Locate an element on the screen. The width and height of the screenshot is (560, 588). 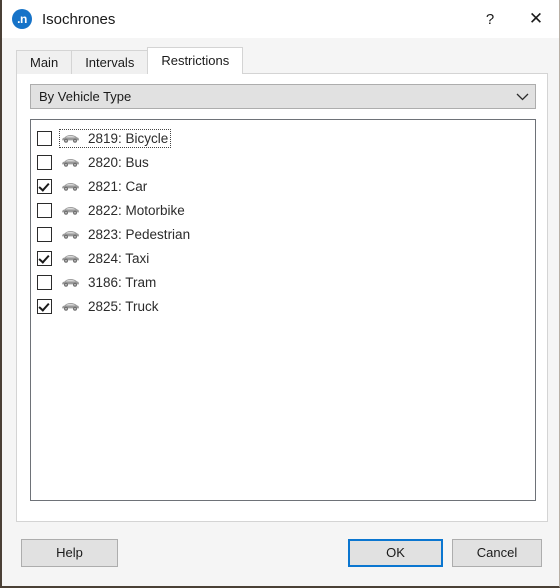
help-question-icon: ? is located at coordinates (490, 19).